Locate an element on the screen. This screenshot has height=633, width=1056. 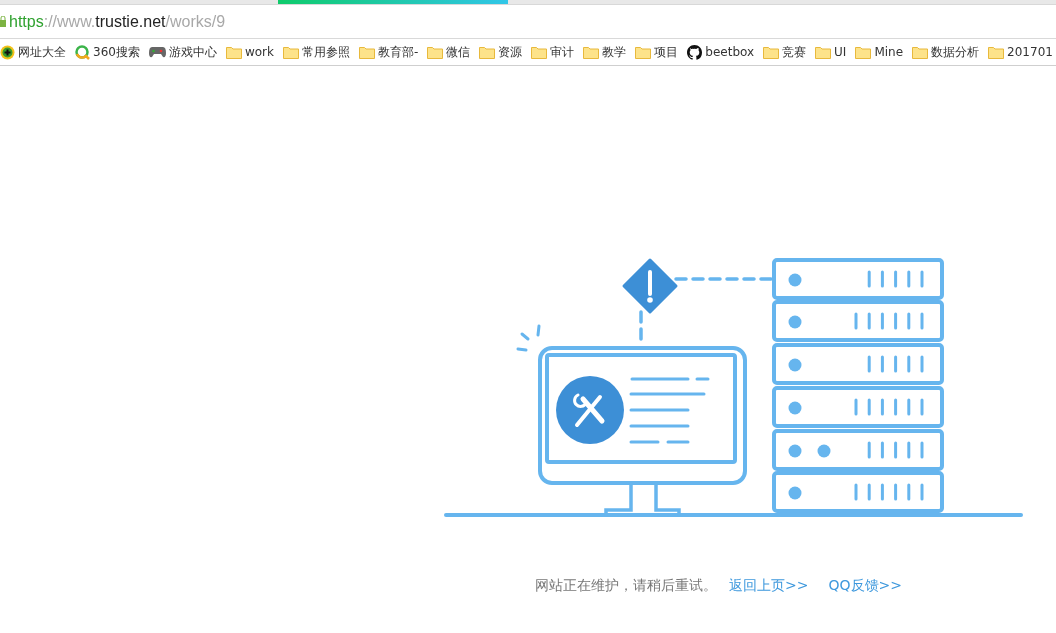
bookmark-item: 教学 is located at coordinates (605, 52).